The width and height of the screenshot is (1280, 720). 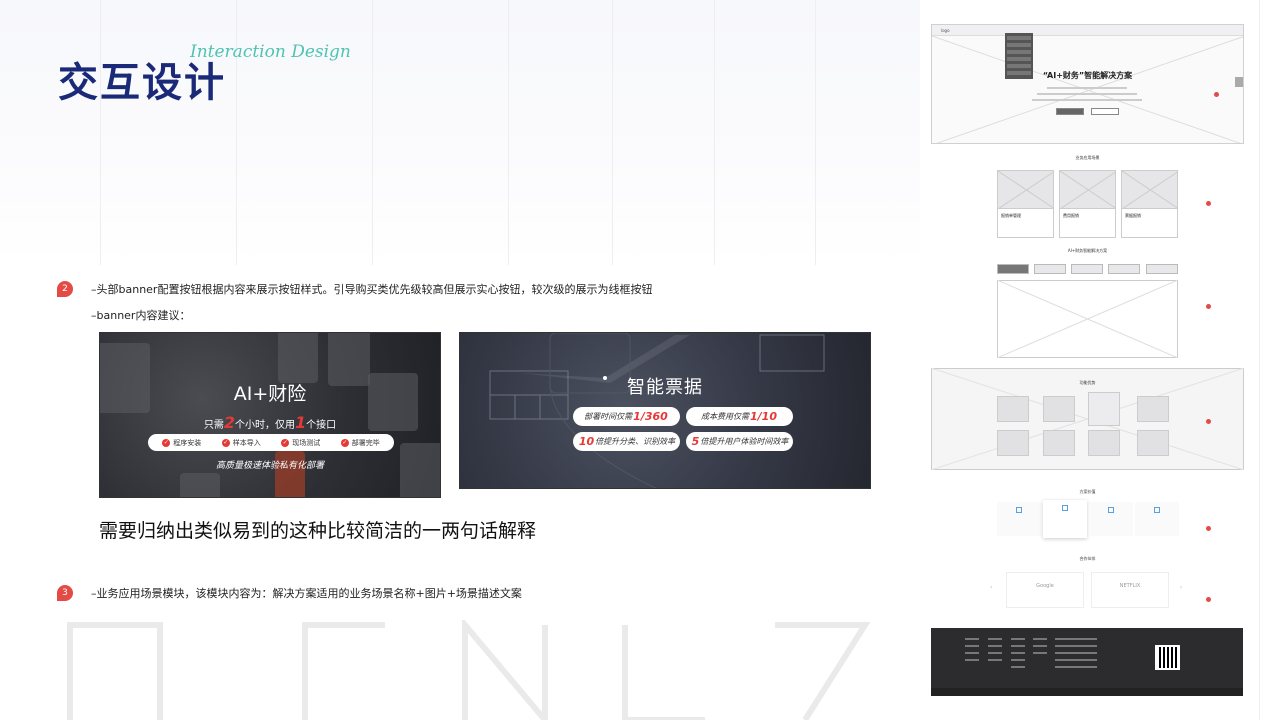 I want to click on note-number-badge: 2, so click(x=65, y=289).